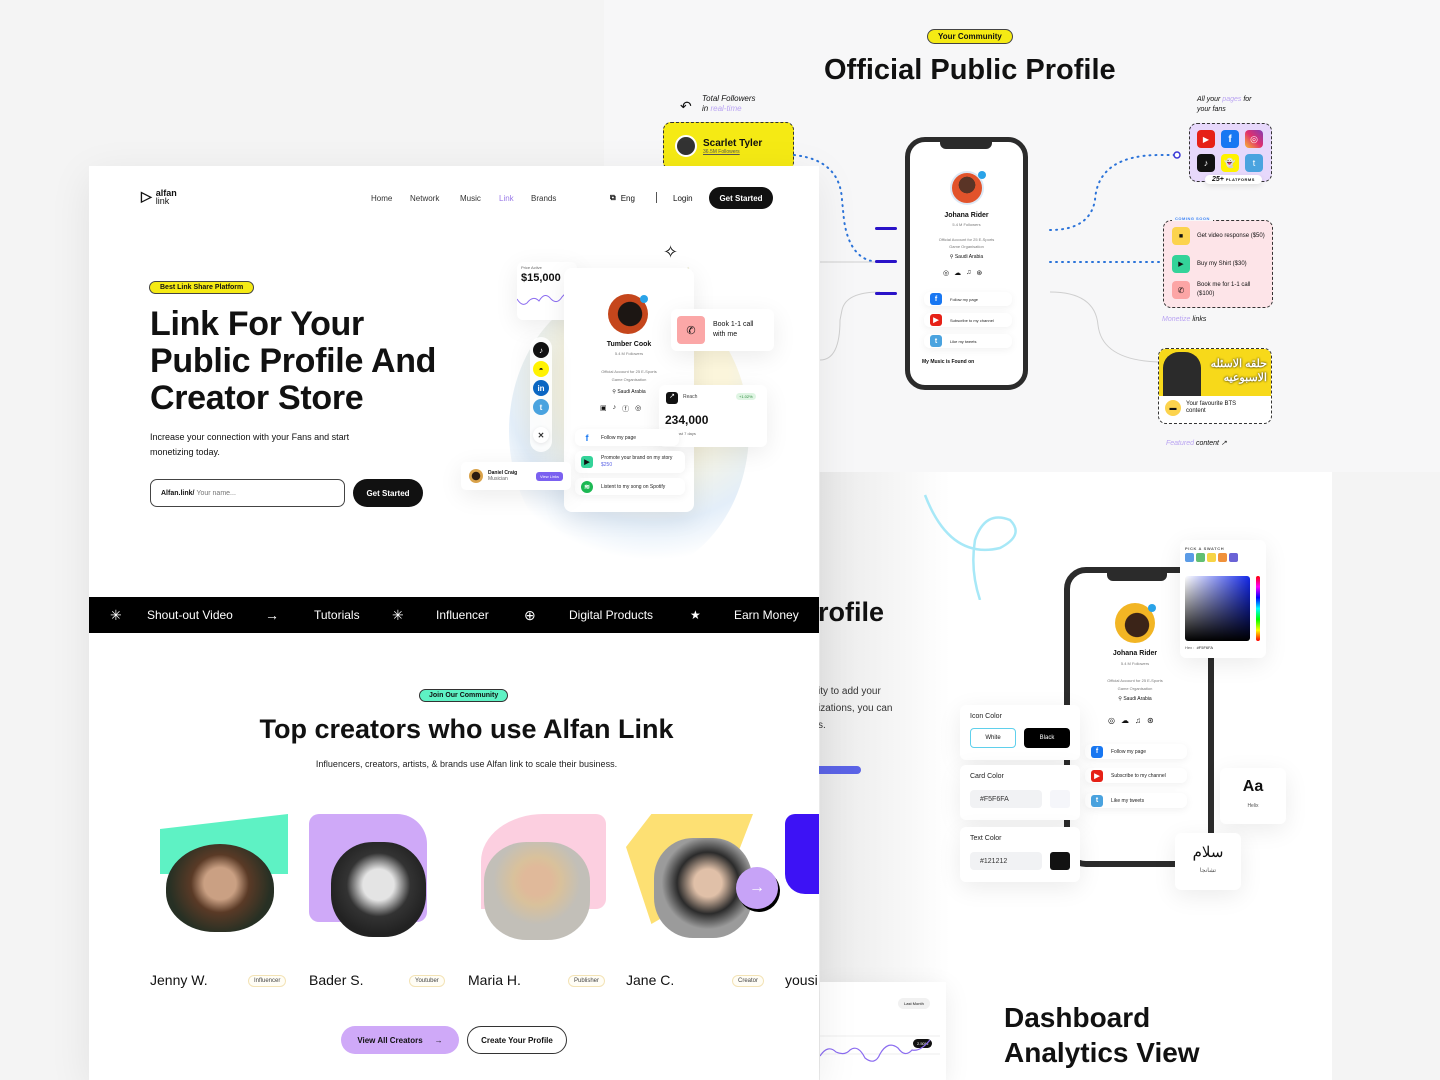  I want to click on close-icon: ✕, so click(541, 435).